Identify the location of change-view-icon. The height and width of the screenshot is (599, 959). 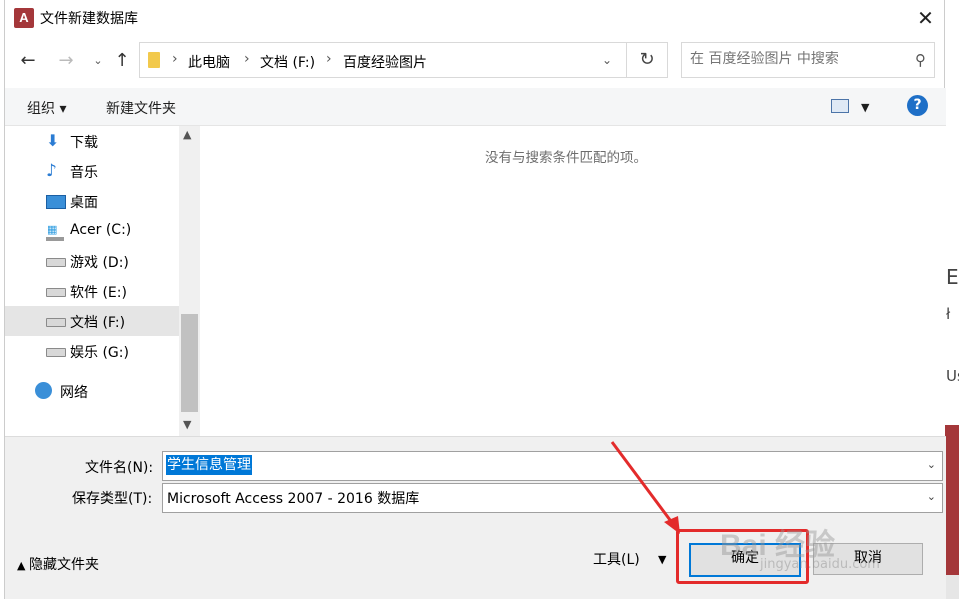
(840, 106).